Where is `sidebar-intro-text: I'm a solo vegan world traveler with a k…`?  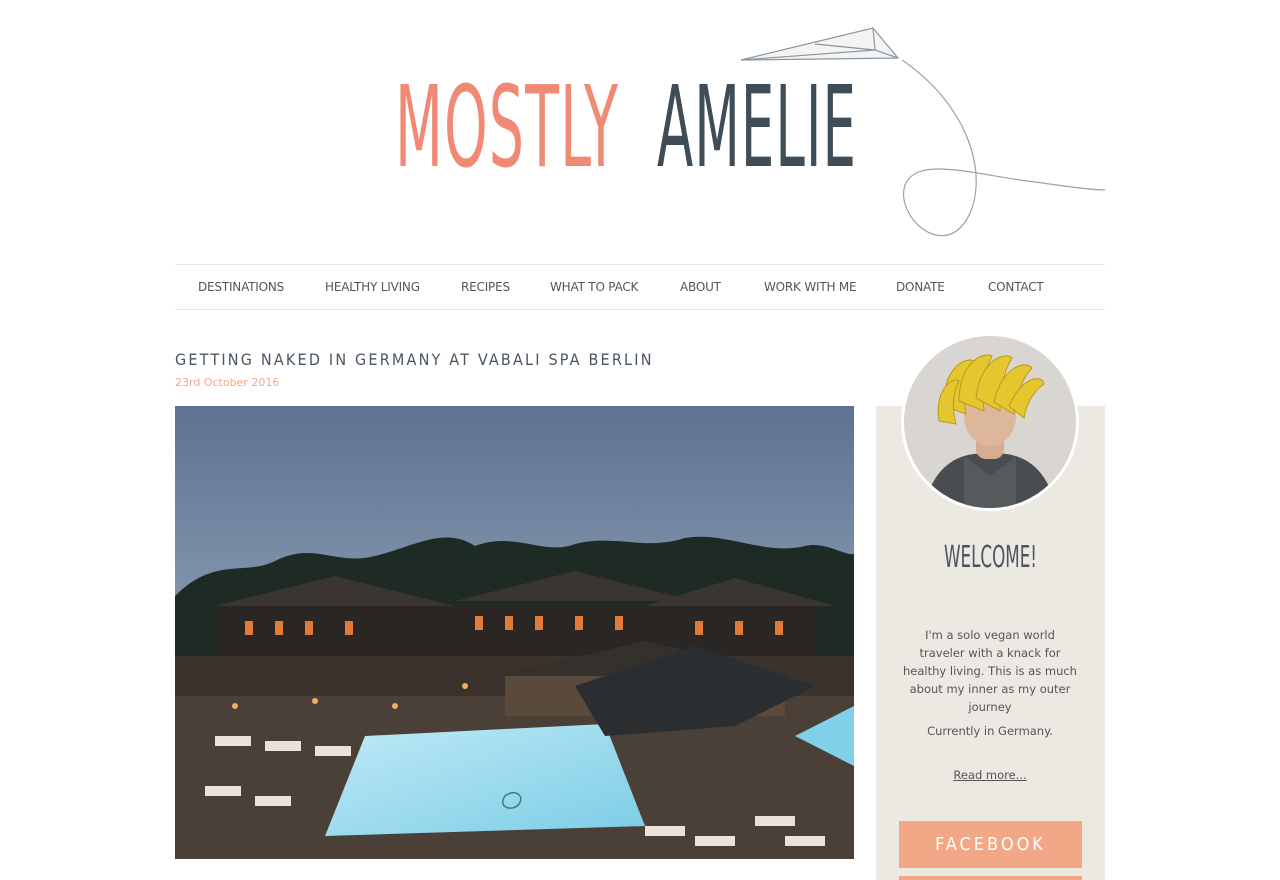
sidebar-intro-text: I'm a solo vegan world traveler with a k… is located at coordinates (990, 671).